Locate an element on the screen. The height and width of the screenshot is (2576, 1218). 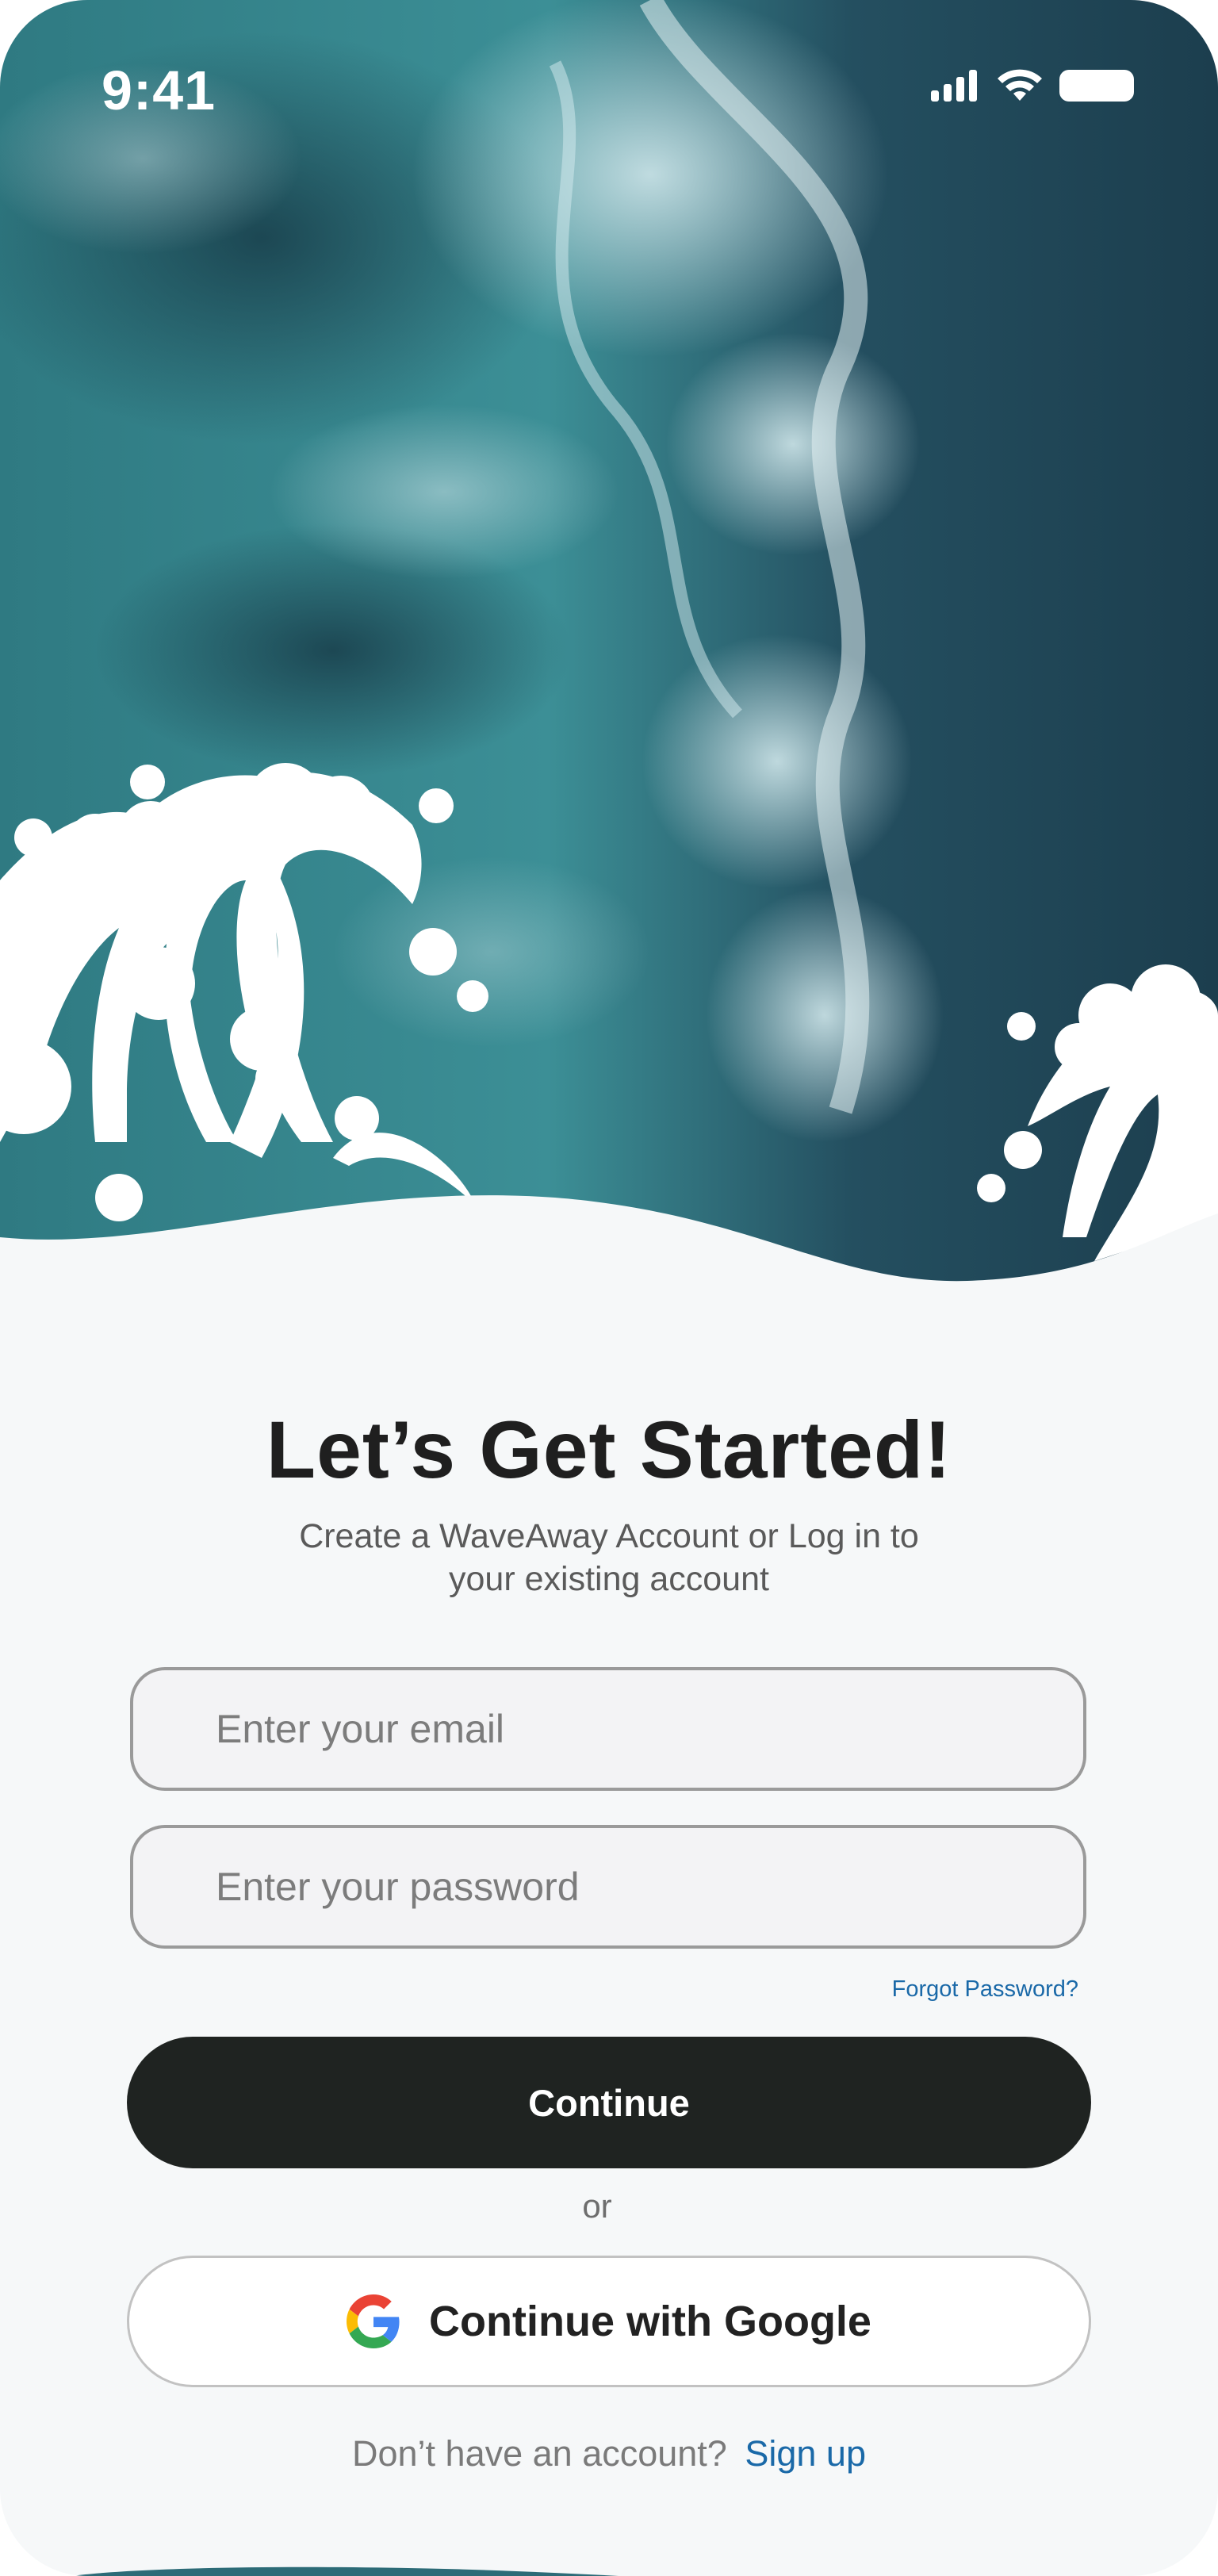
google-logo-icon is located at coordinates (373, 2321).